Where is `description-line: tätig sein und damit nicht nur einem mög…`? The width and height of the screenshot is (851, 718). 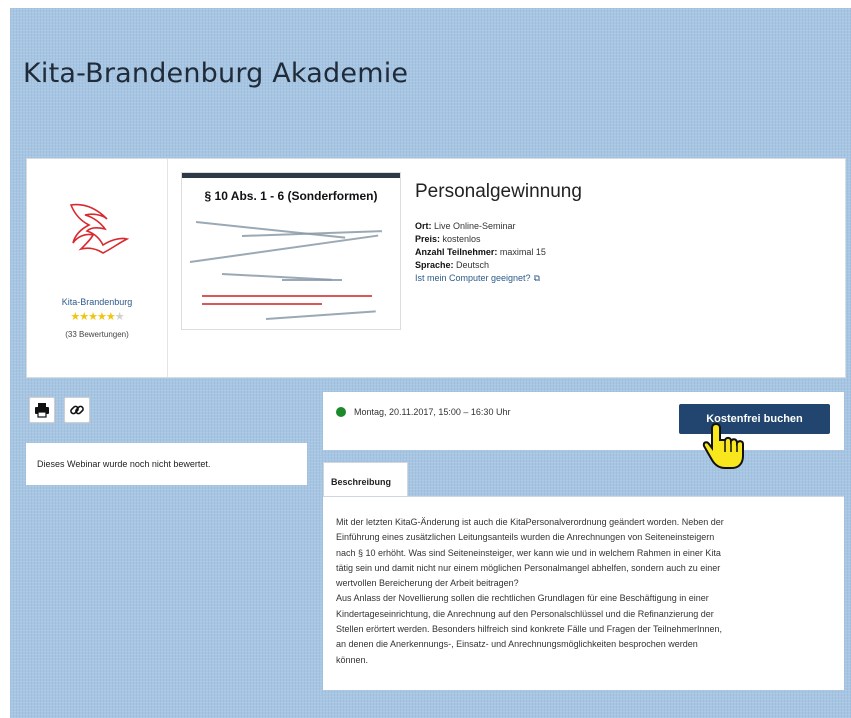
description-line: tätig sein und damit nicht nur einem mög… is located at coordinates (528, 567).